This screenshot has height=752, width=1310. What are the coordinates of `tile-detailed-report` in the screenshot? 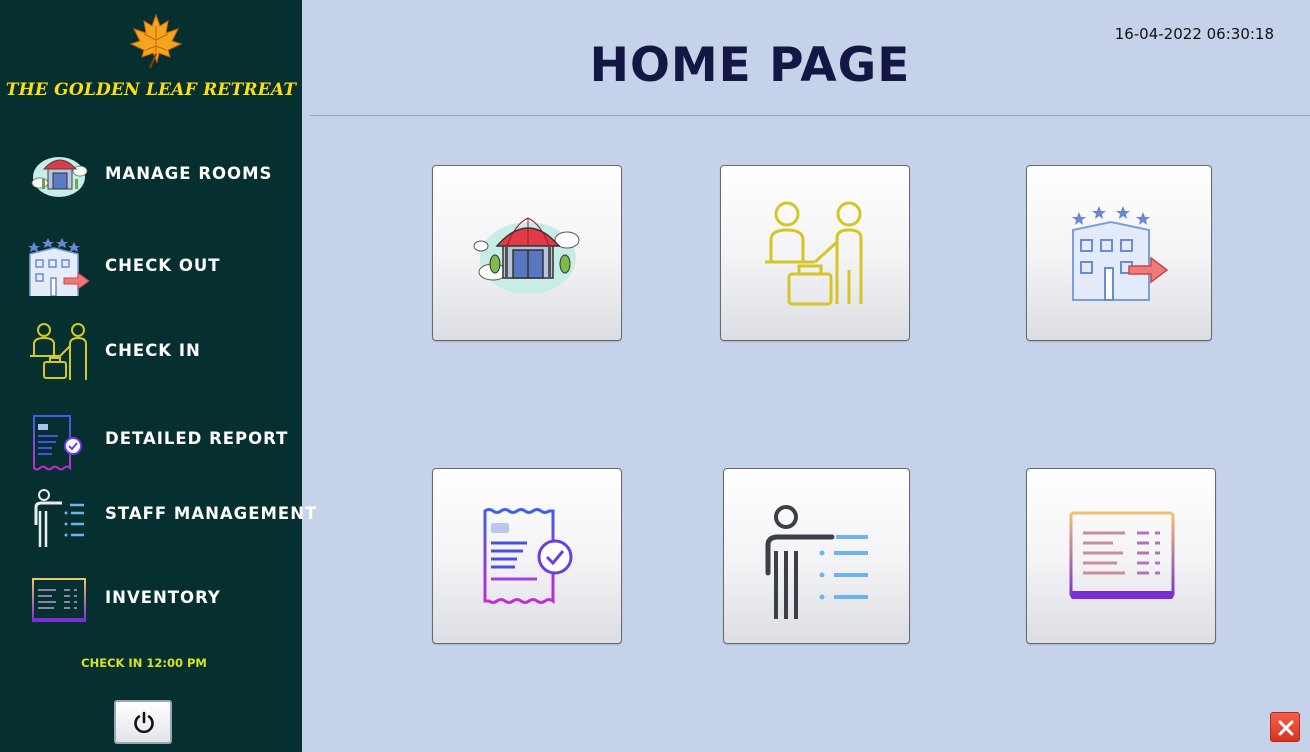 It's located at (527, 556).